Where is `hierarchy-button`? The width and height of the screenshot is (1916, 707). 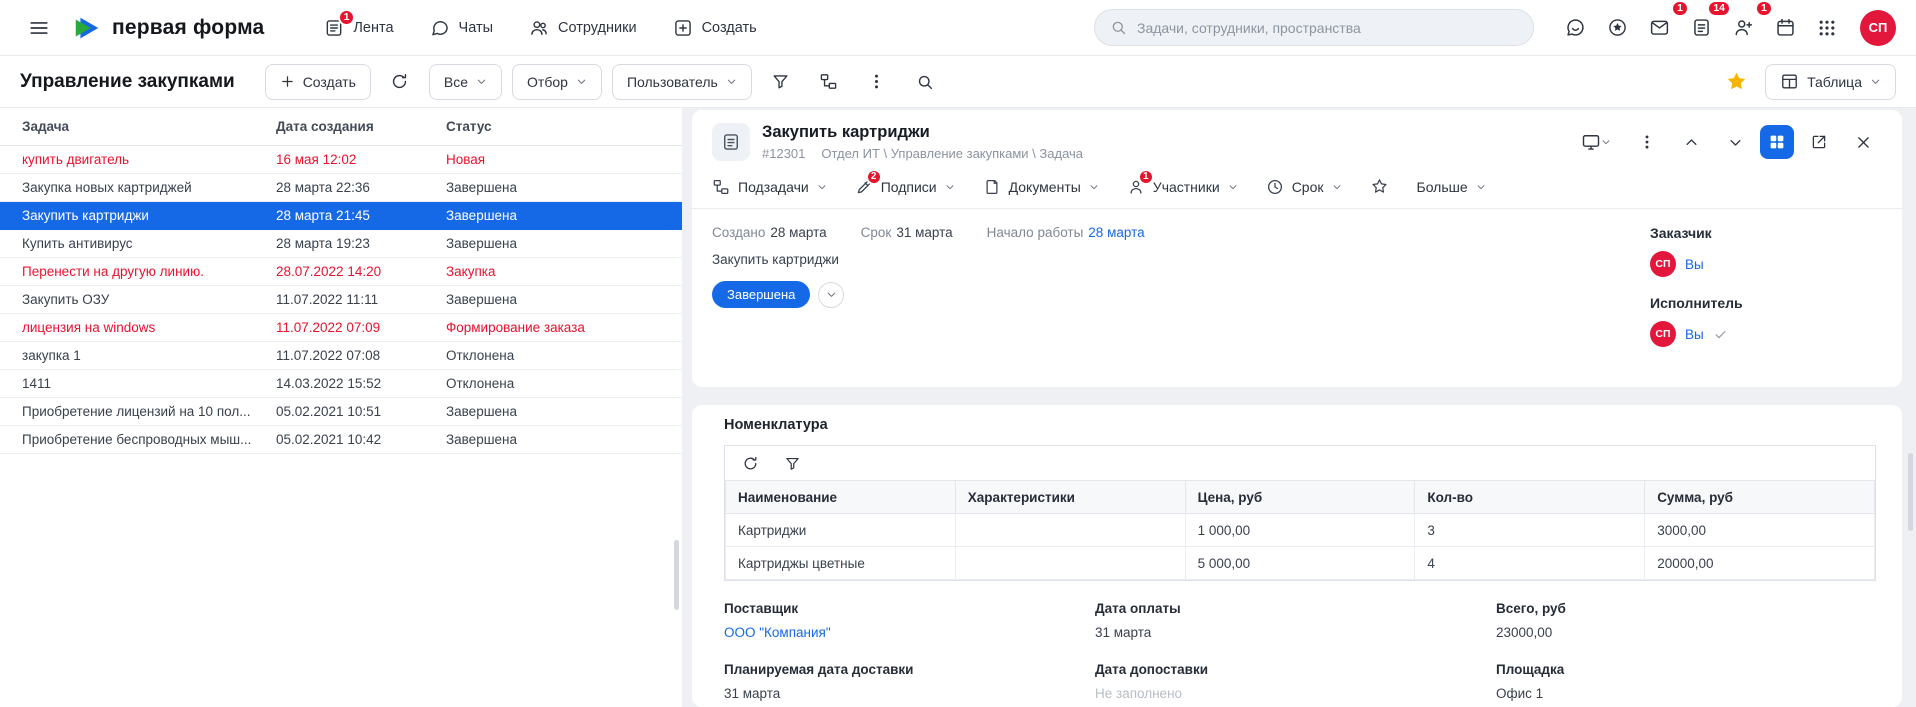 hierarchy-button is located at coordinates (829, 82).